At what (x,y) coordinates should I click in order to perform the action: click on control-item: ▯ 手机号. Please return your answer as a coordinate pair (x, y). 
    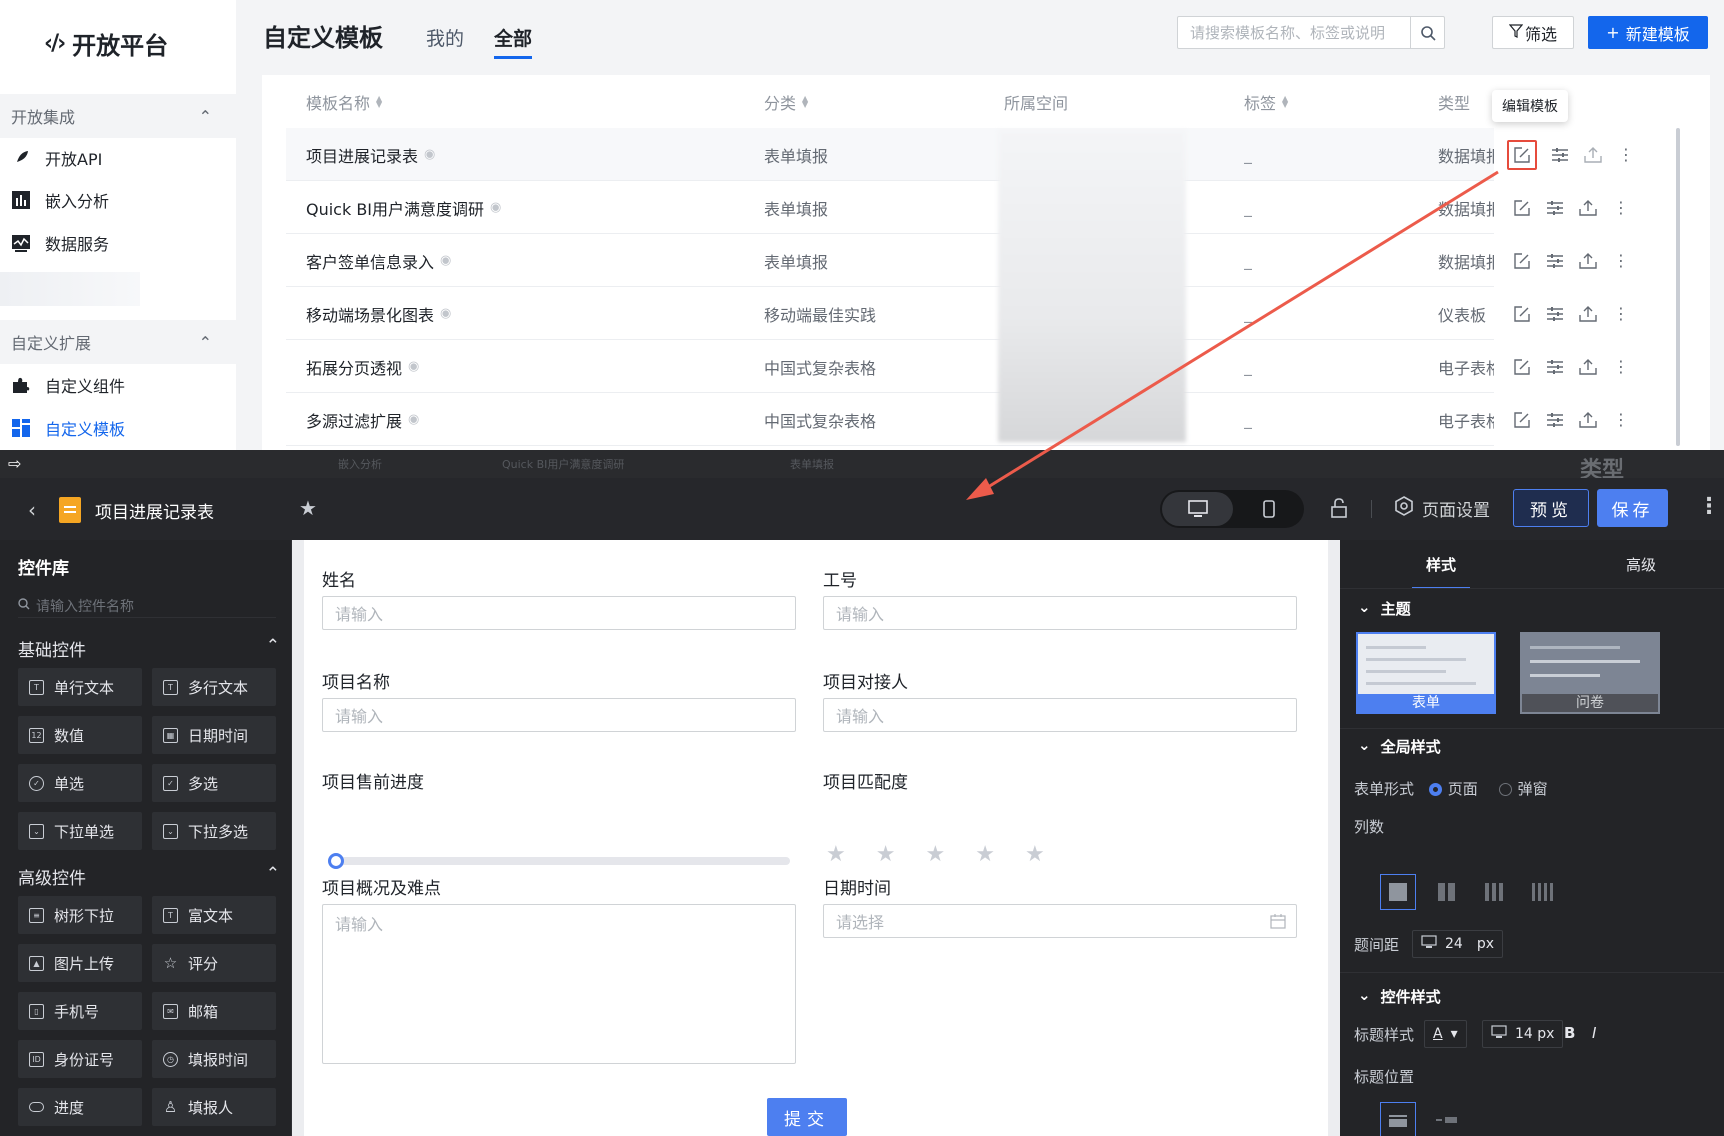
    Looking at the image, I should click on (80, 1011).